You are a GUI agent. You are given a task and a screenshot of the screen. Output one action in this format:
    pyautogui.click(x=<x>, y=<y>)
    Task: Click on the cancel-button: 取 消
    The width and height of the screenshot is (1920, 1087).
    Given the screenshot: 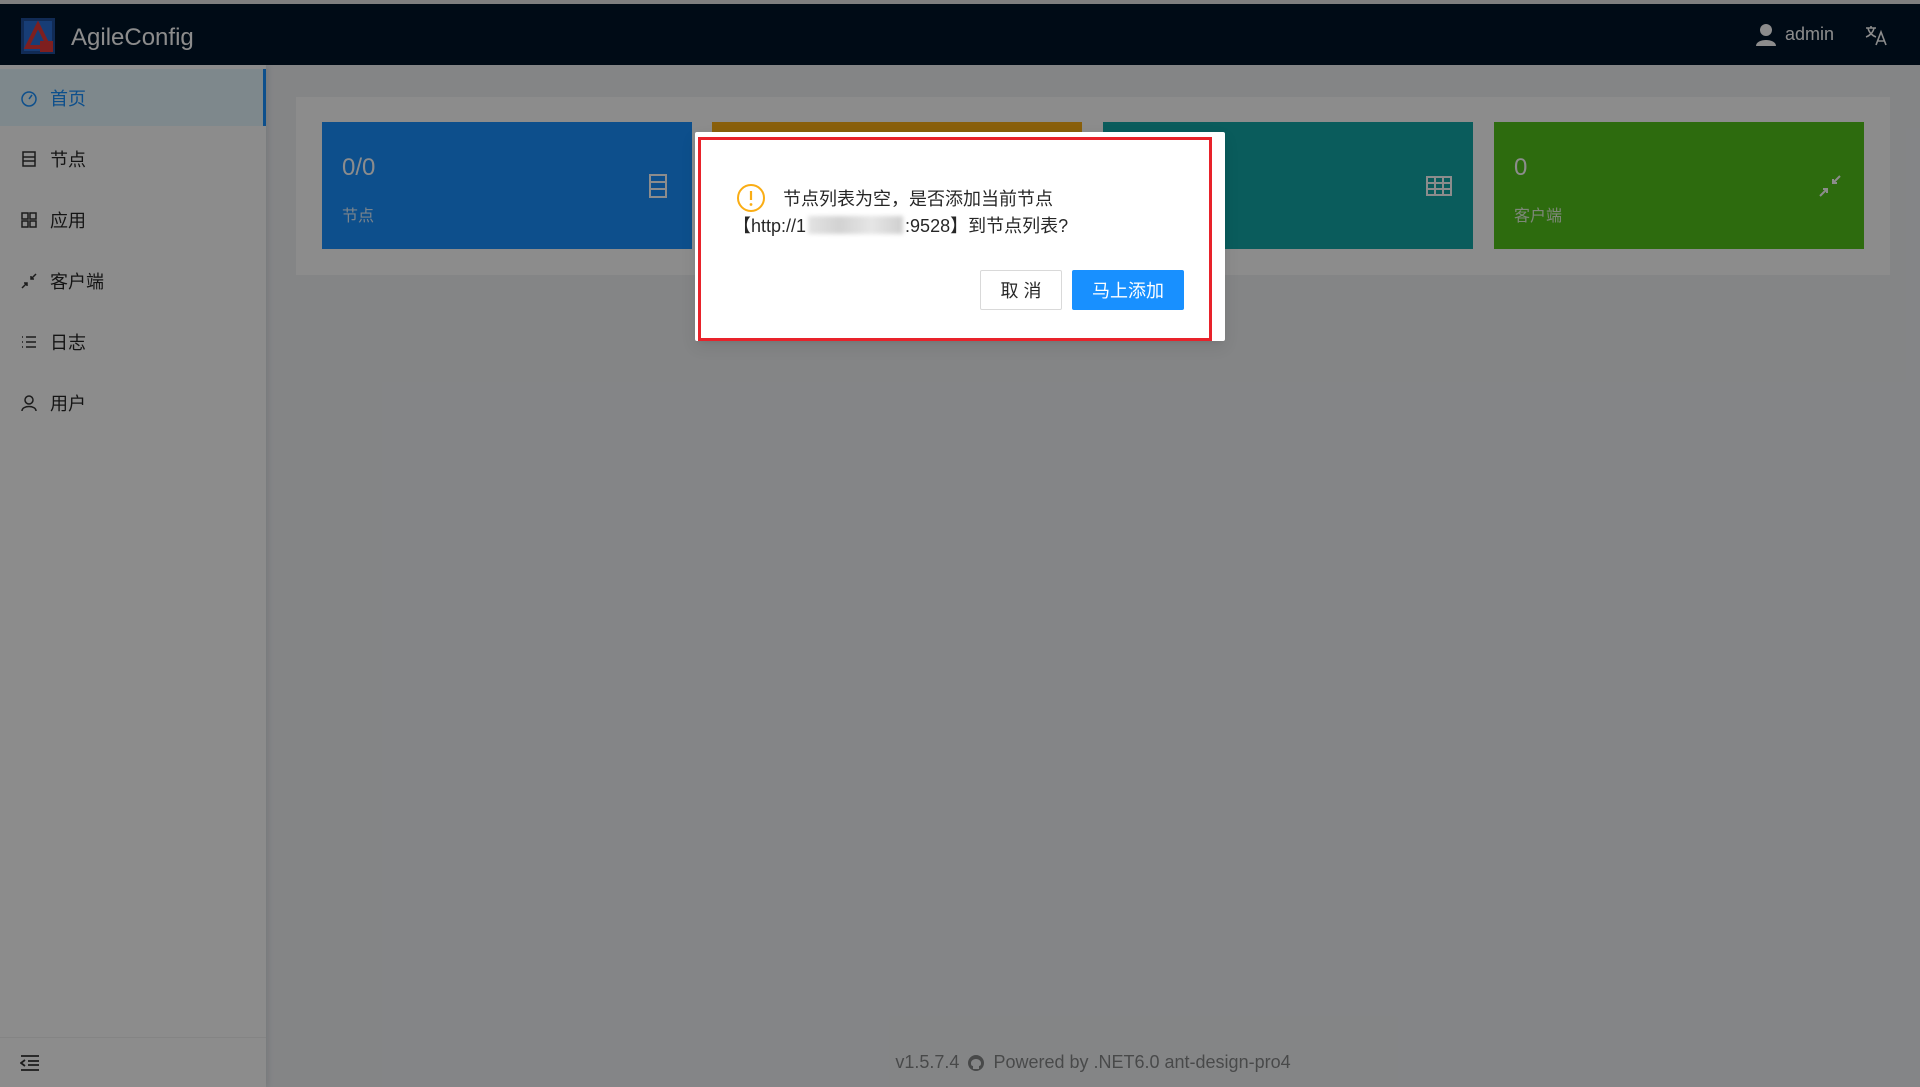 What is the action you would take?
    pyautogui.click(x=1021, y=290)
    